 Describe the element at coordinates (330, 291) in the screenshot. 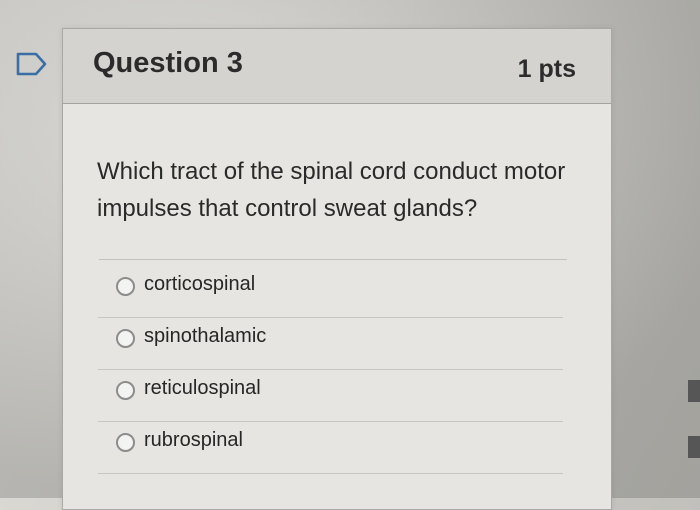

I see `answer-option: corticospinal` at that location.